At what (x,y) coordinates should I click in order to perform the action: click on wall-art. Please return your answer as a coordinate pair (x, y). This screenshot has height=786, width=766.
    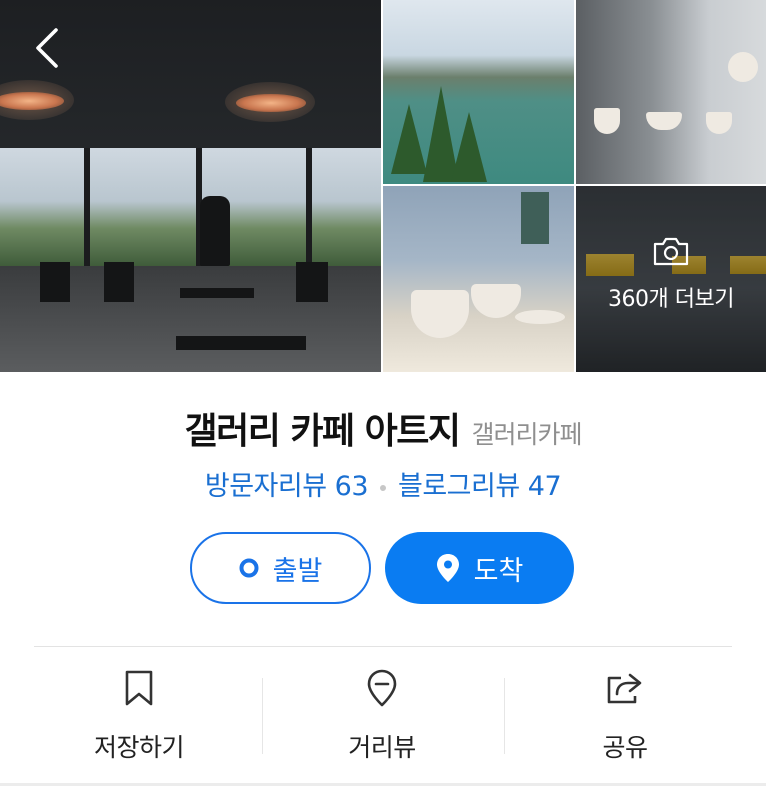
    Looking at the image, I should click on (535, 218).